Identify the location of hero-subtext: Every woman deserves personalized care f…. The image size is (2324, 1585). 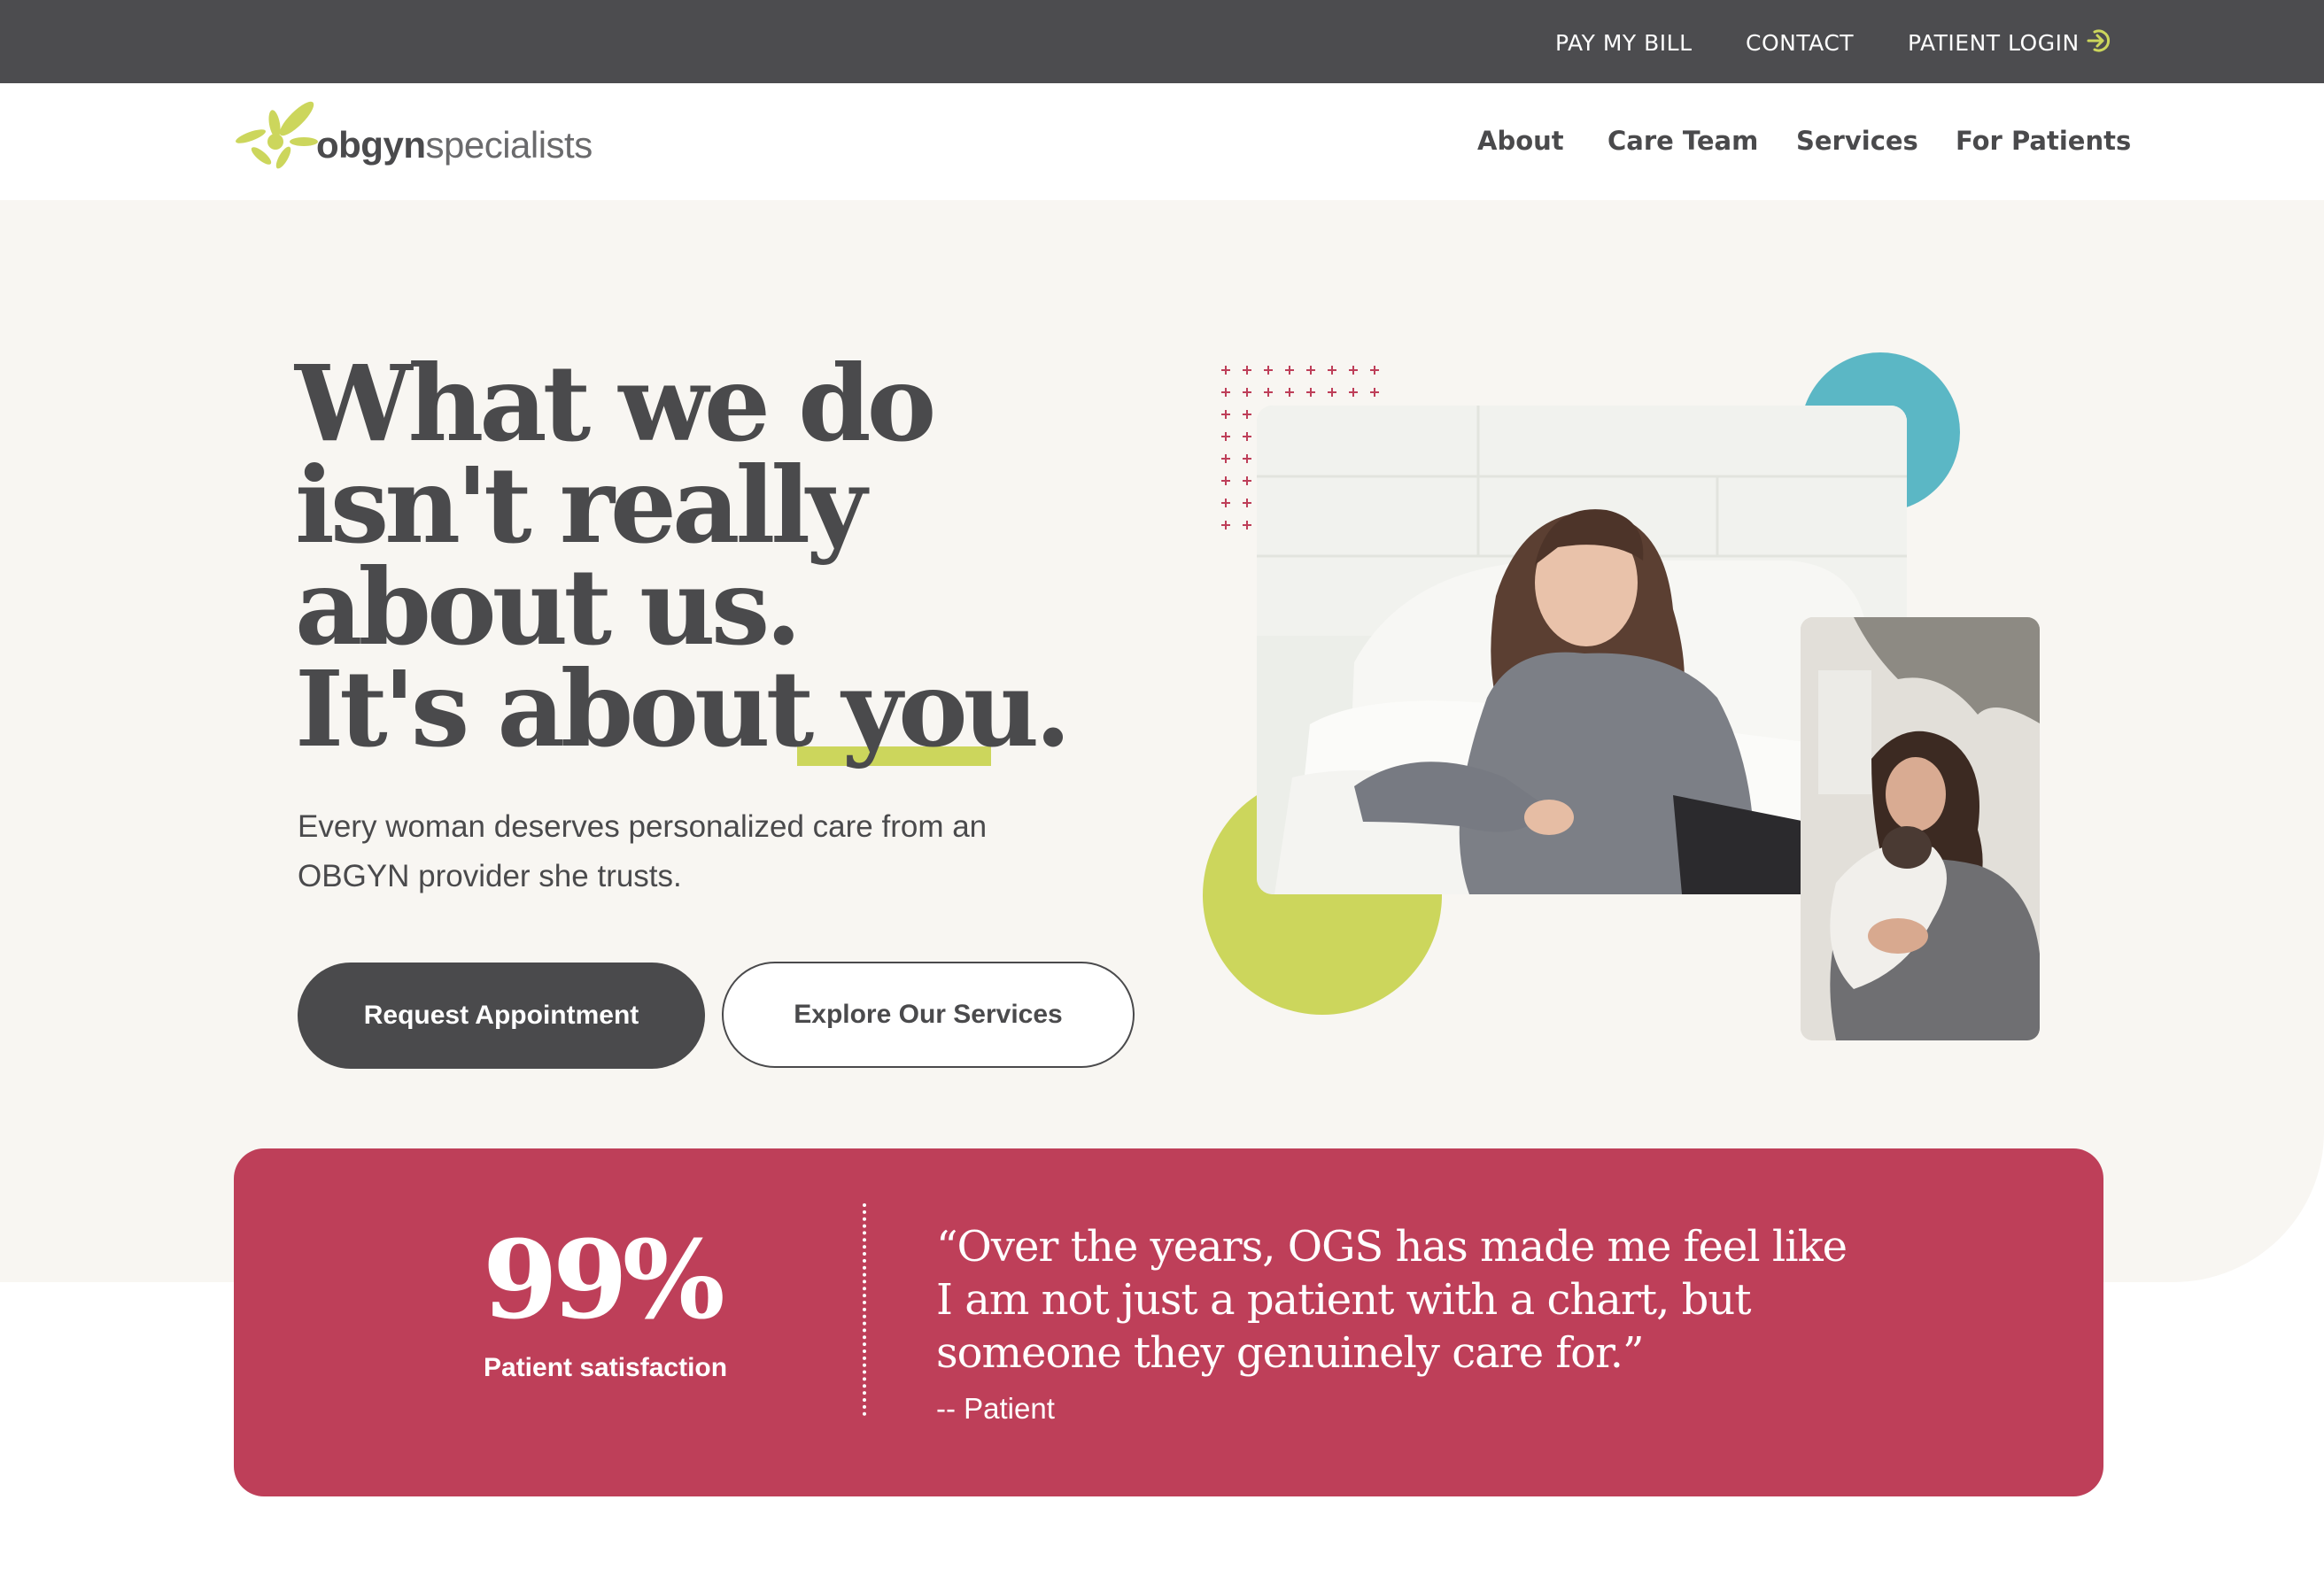
(643, 851).